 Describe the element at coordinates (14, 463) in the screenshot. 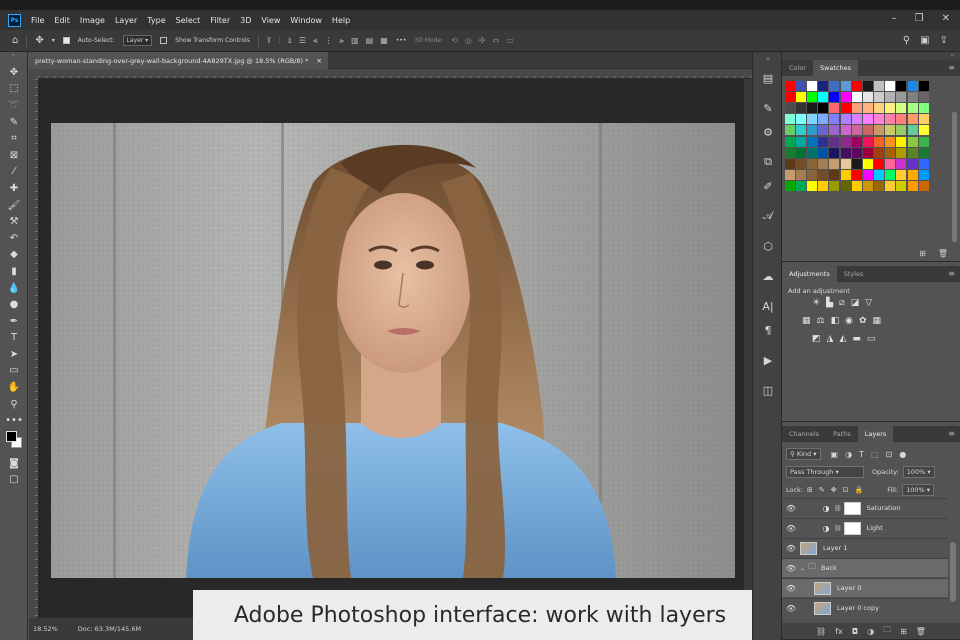

I see `quick-mask-icon: ◙` at that location.